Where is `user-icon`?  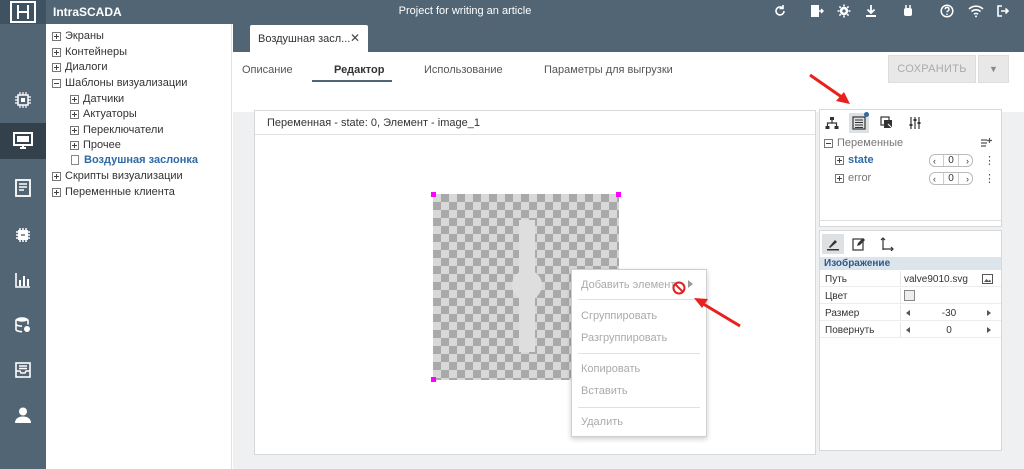 user-icon is located at coordinates (23, 415).